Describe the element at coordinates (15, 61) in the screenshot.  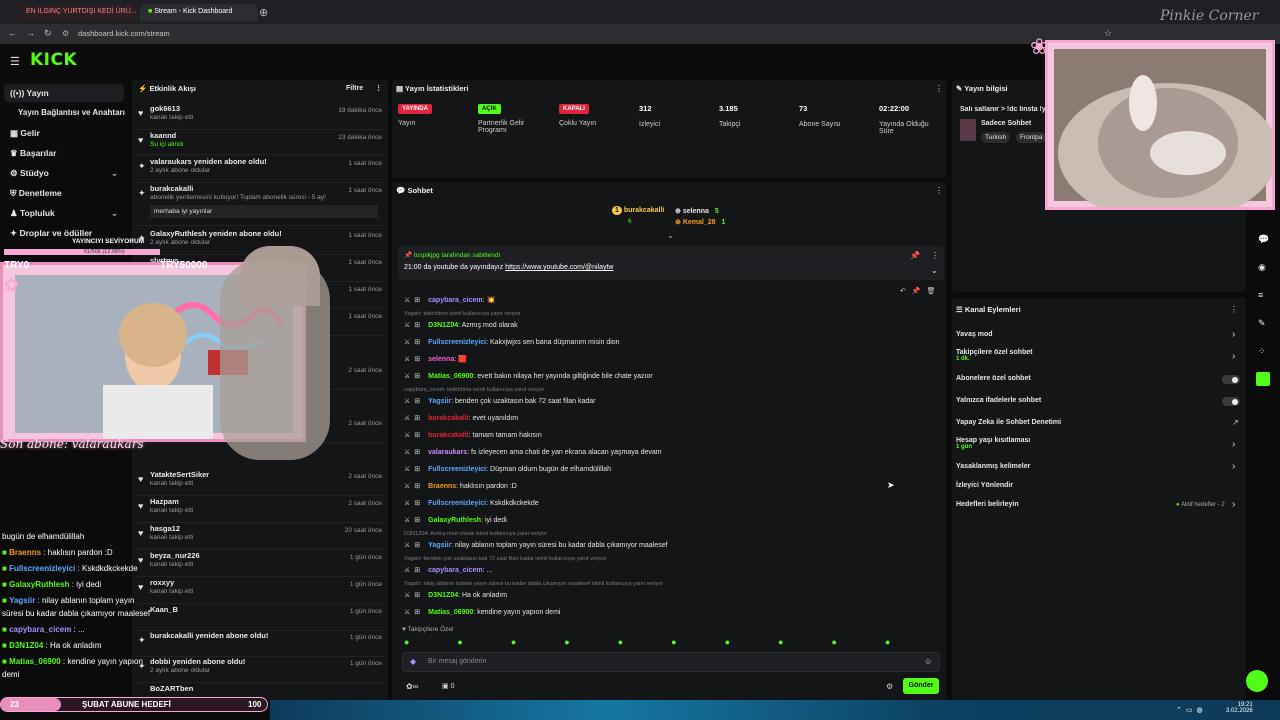
I see `menu-icon: ☰` at that location.